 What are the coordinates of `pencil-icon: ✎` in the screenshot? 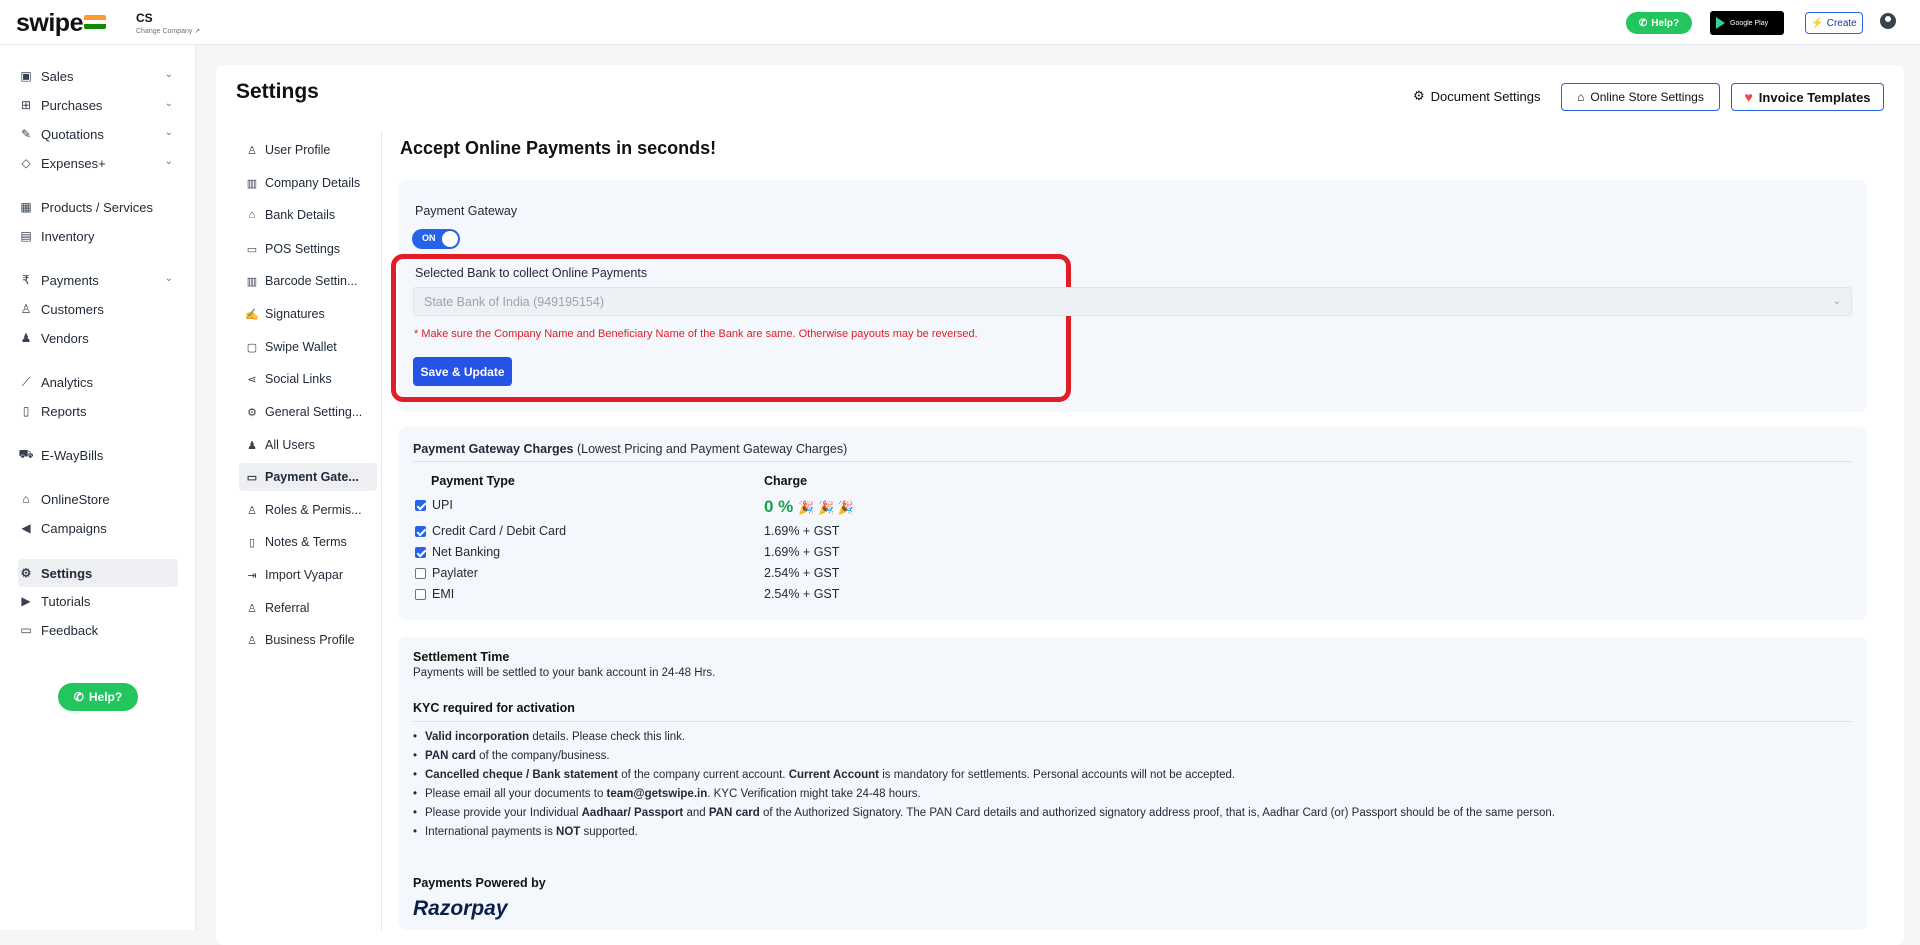 It's located at (26, 134).